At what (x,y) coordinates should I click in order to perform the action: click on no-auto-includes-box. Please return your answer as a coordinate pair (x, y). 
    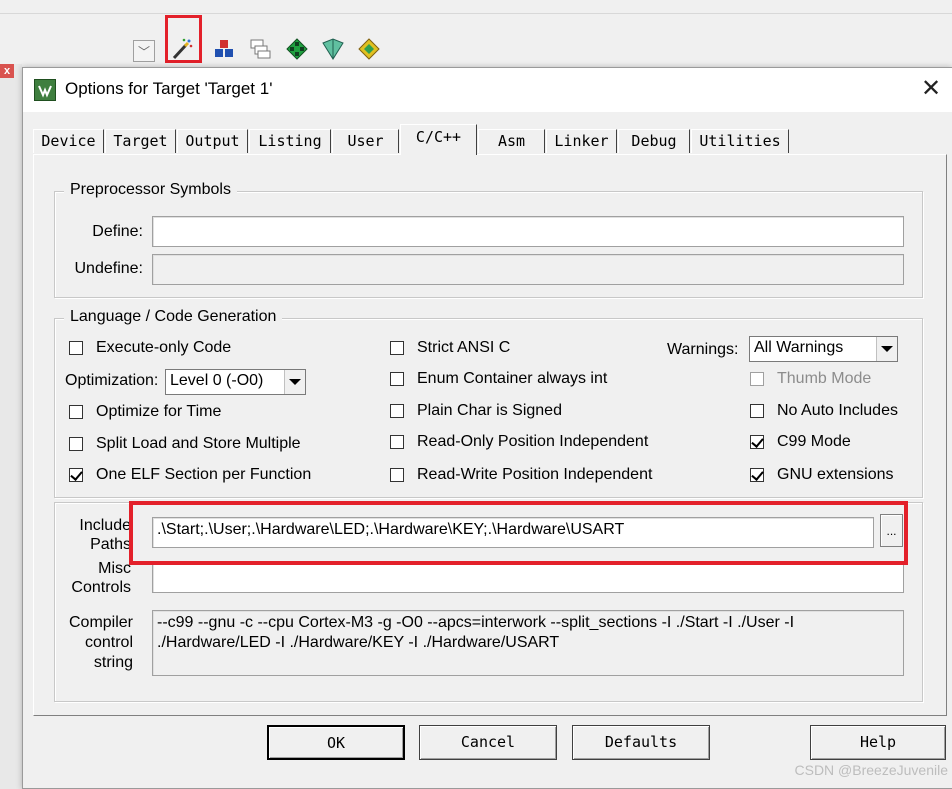
    Looking at the image, I should click on (757, 411).